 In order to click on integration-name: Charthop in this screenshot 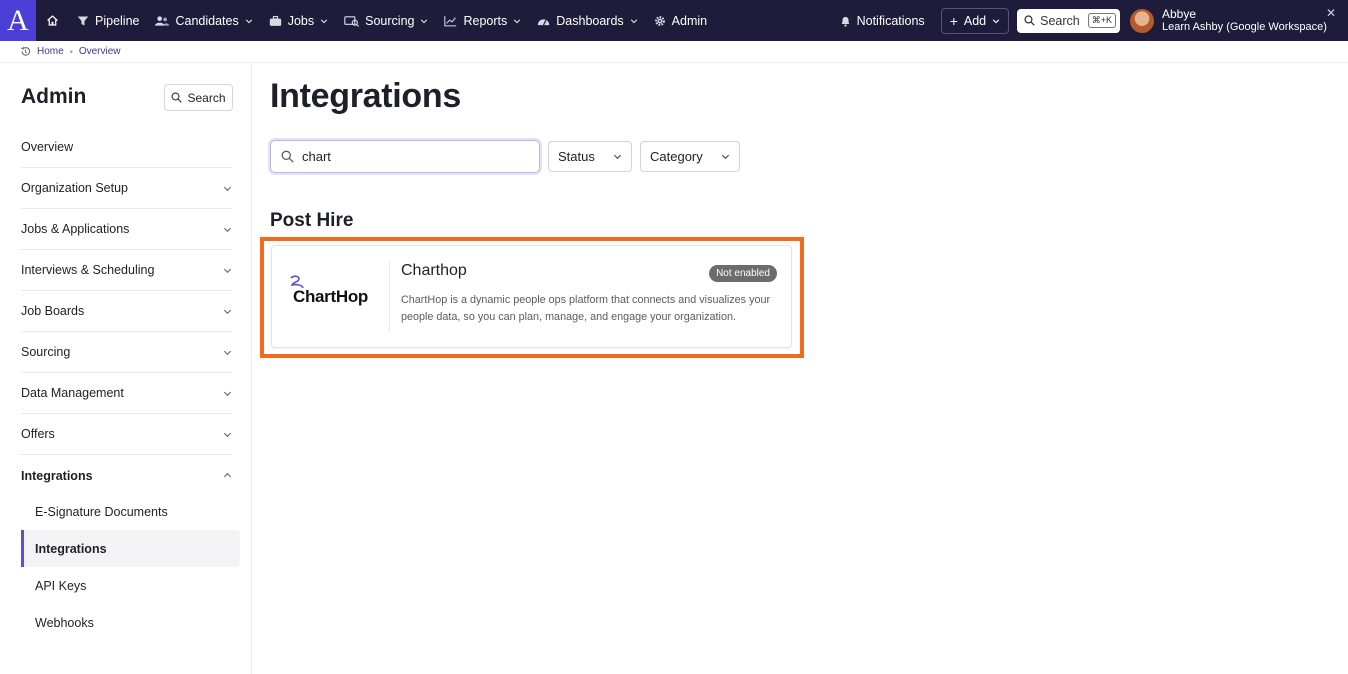, I will do `click(434, 270)`.